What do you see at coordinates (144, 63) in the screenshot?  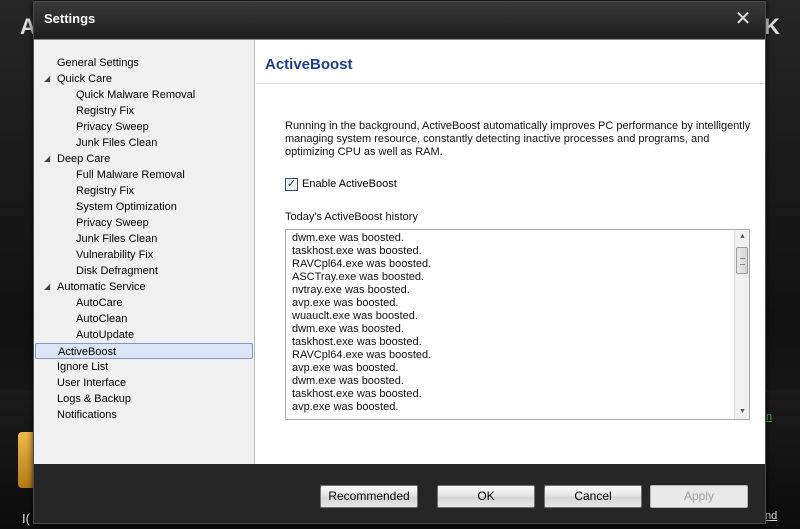 I see `sidebar-item: General Settings` at bounding box center [144, 63].